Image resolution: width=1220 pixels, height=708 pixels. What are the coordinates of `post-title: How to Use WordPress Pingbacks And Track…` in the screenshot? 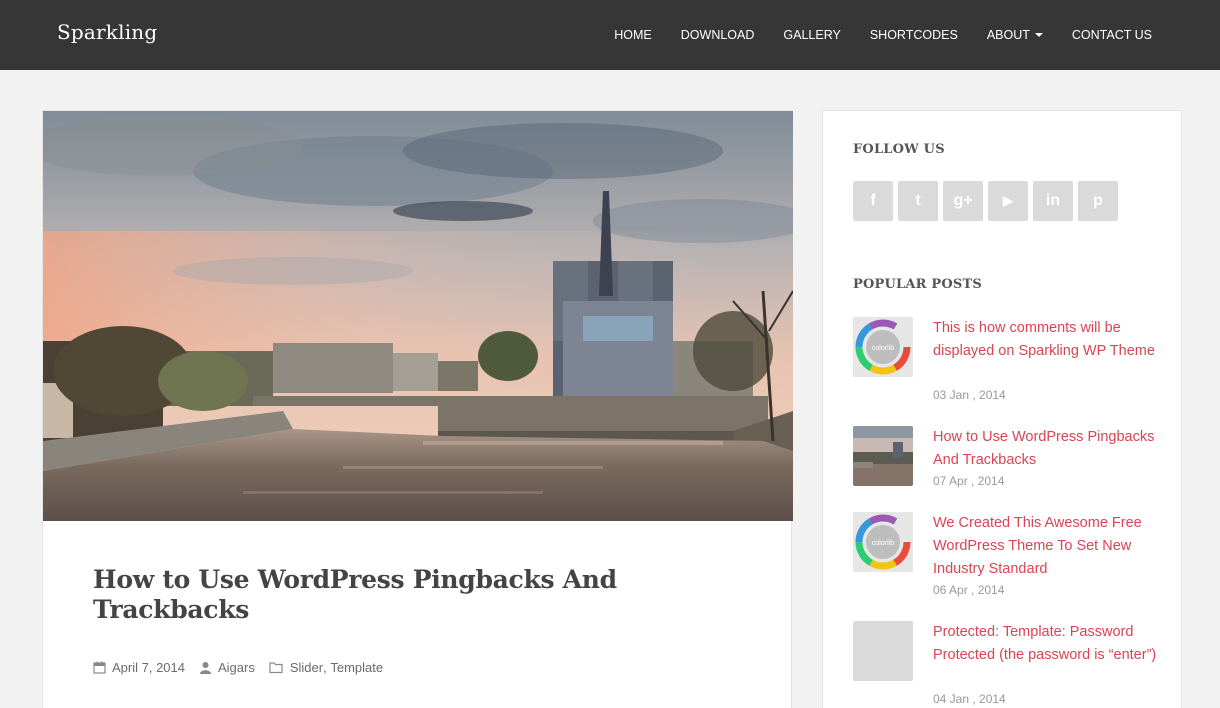 It's located at (403, 595).